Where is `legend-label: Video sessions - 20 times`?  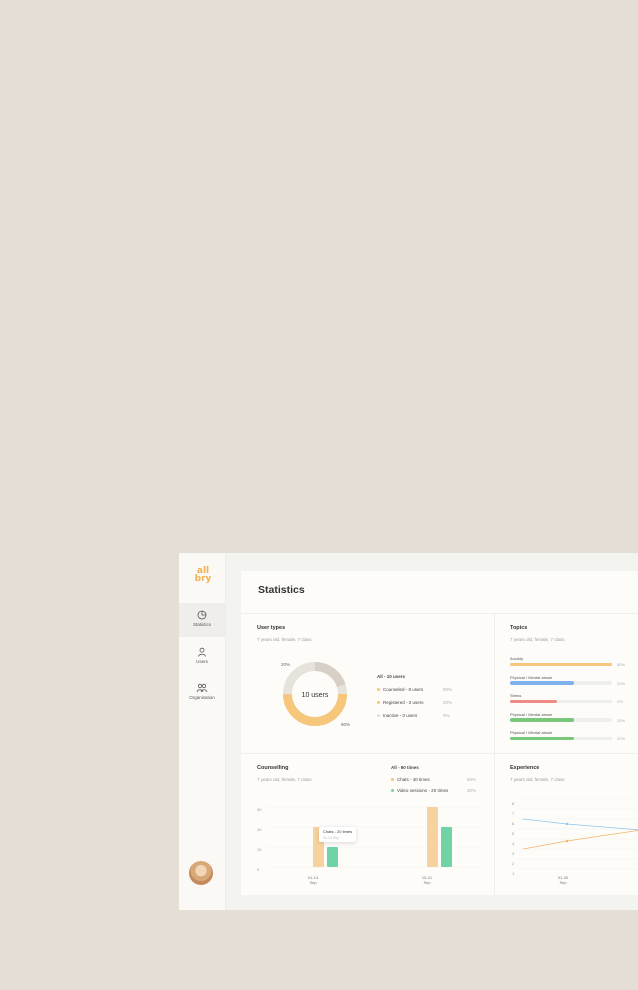
legend-label: Video sessions - 20 times is located at coordinates (423, 790).